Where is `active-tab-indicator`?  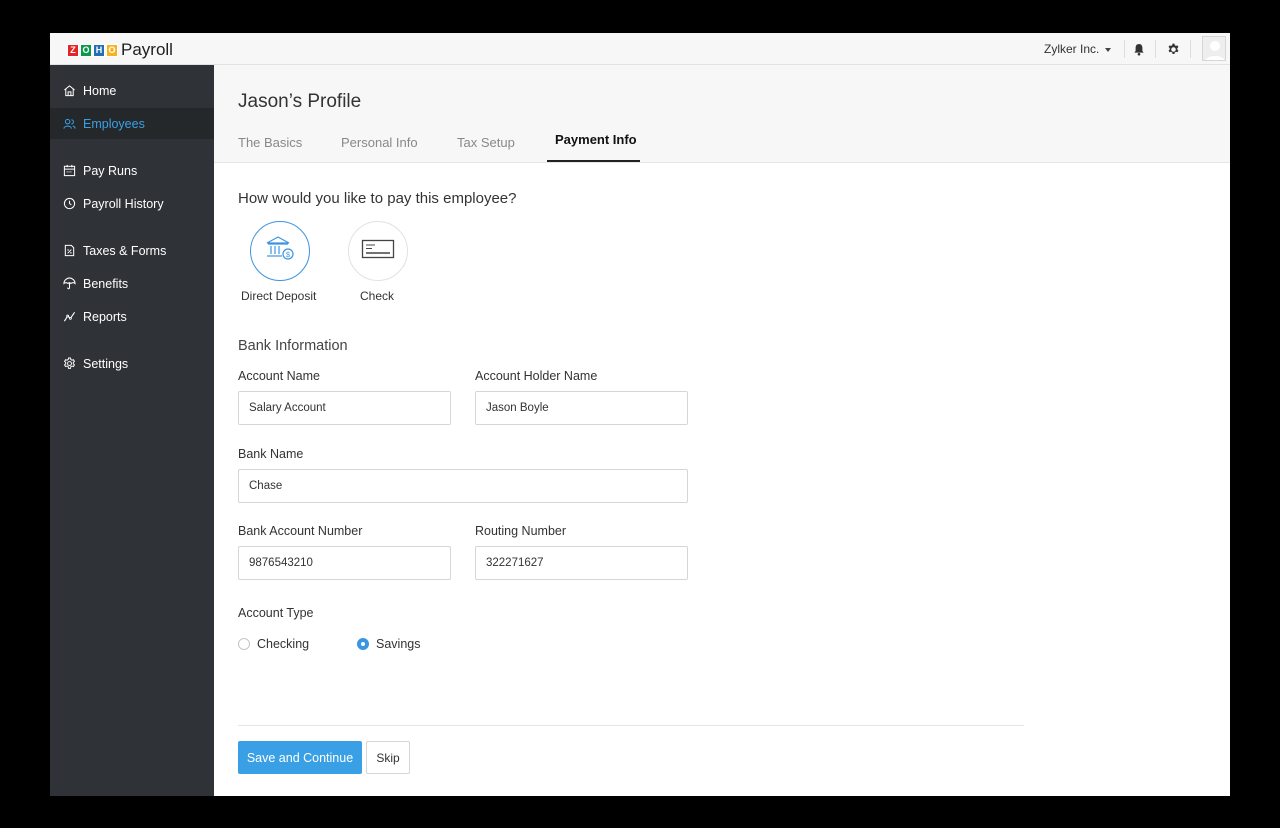
active-tab-indicator is located at coordinates (593, 161).